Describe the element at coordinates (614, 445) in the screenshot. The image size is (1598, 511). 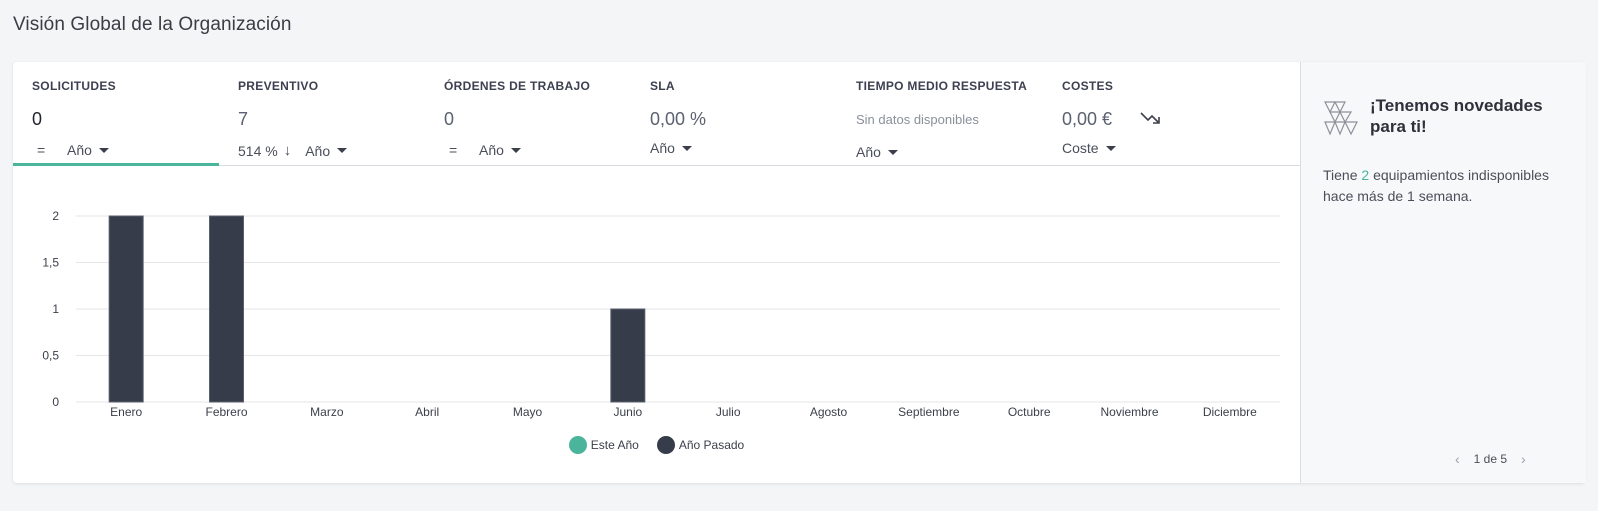
I see `legend-label: Este Año` at that location.